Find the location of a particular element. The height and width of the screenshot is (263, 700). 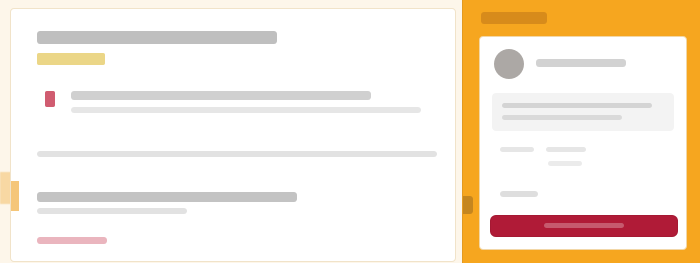

profile-name is located at coordinates (581, 63).